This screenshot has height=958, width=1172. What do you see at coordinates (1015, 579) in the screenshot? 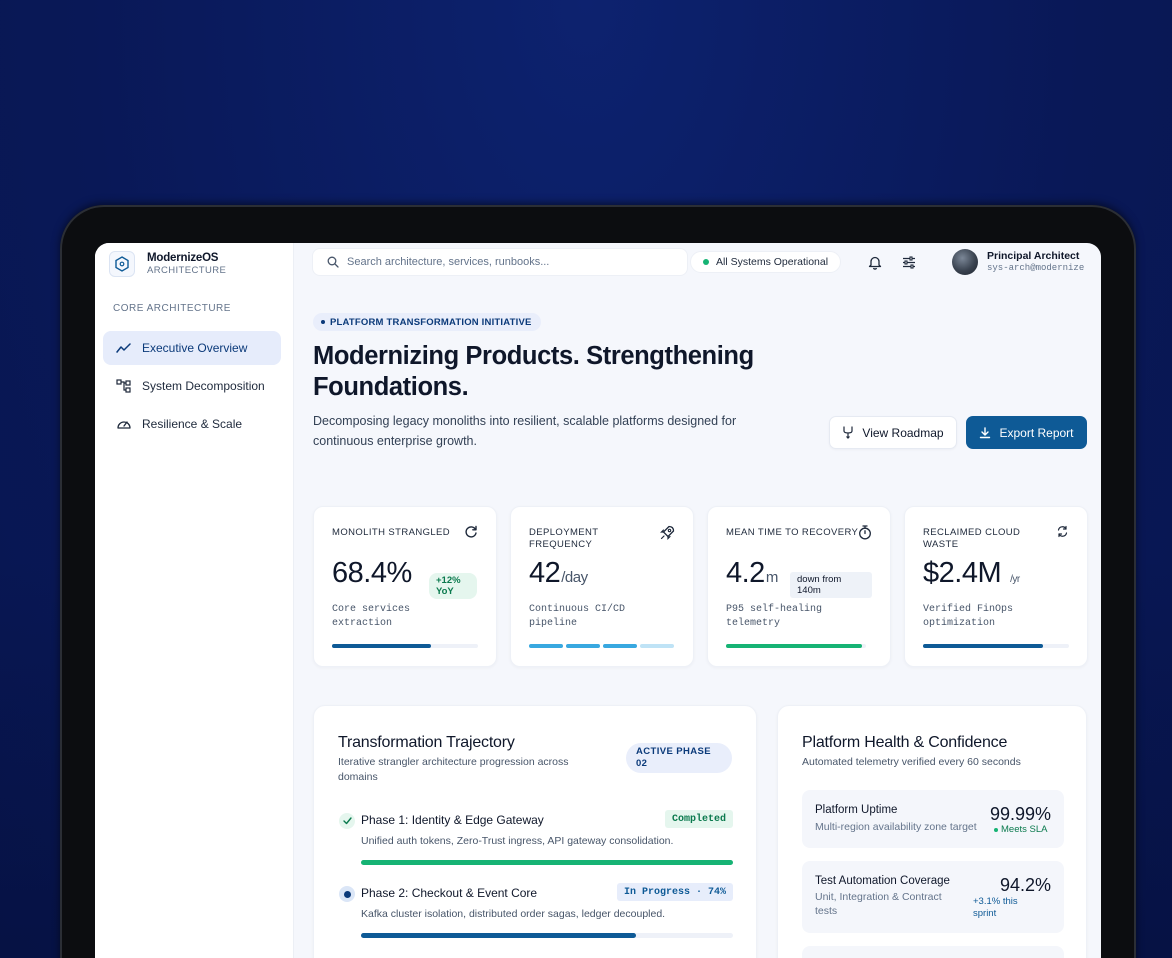
I see `kpi-unit: /yr` at bounding box center [1015, 579].